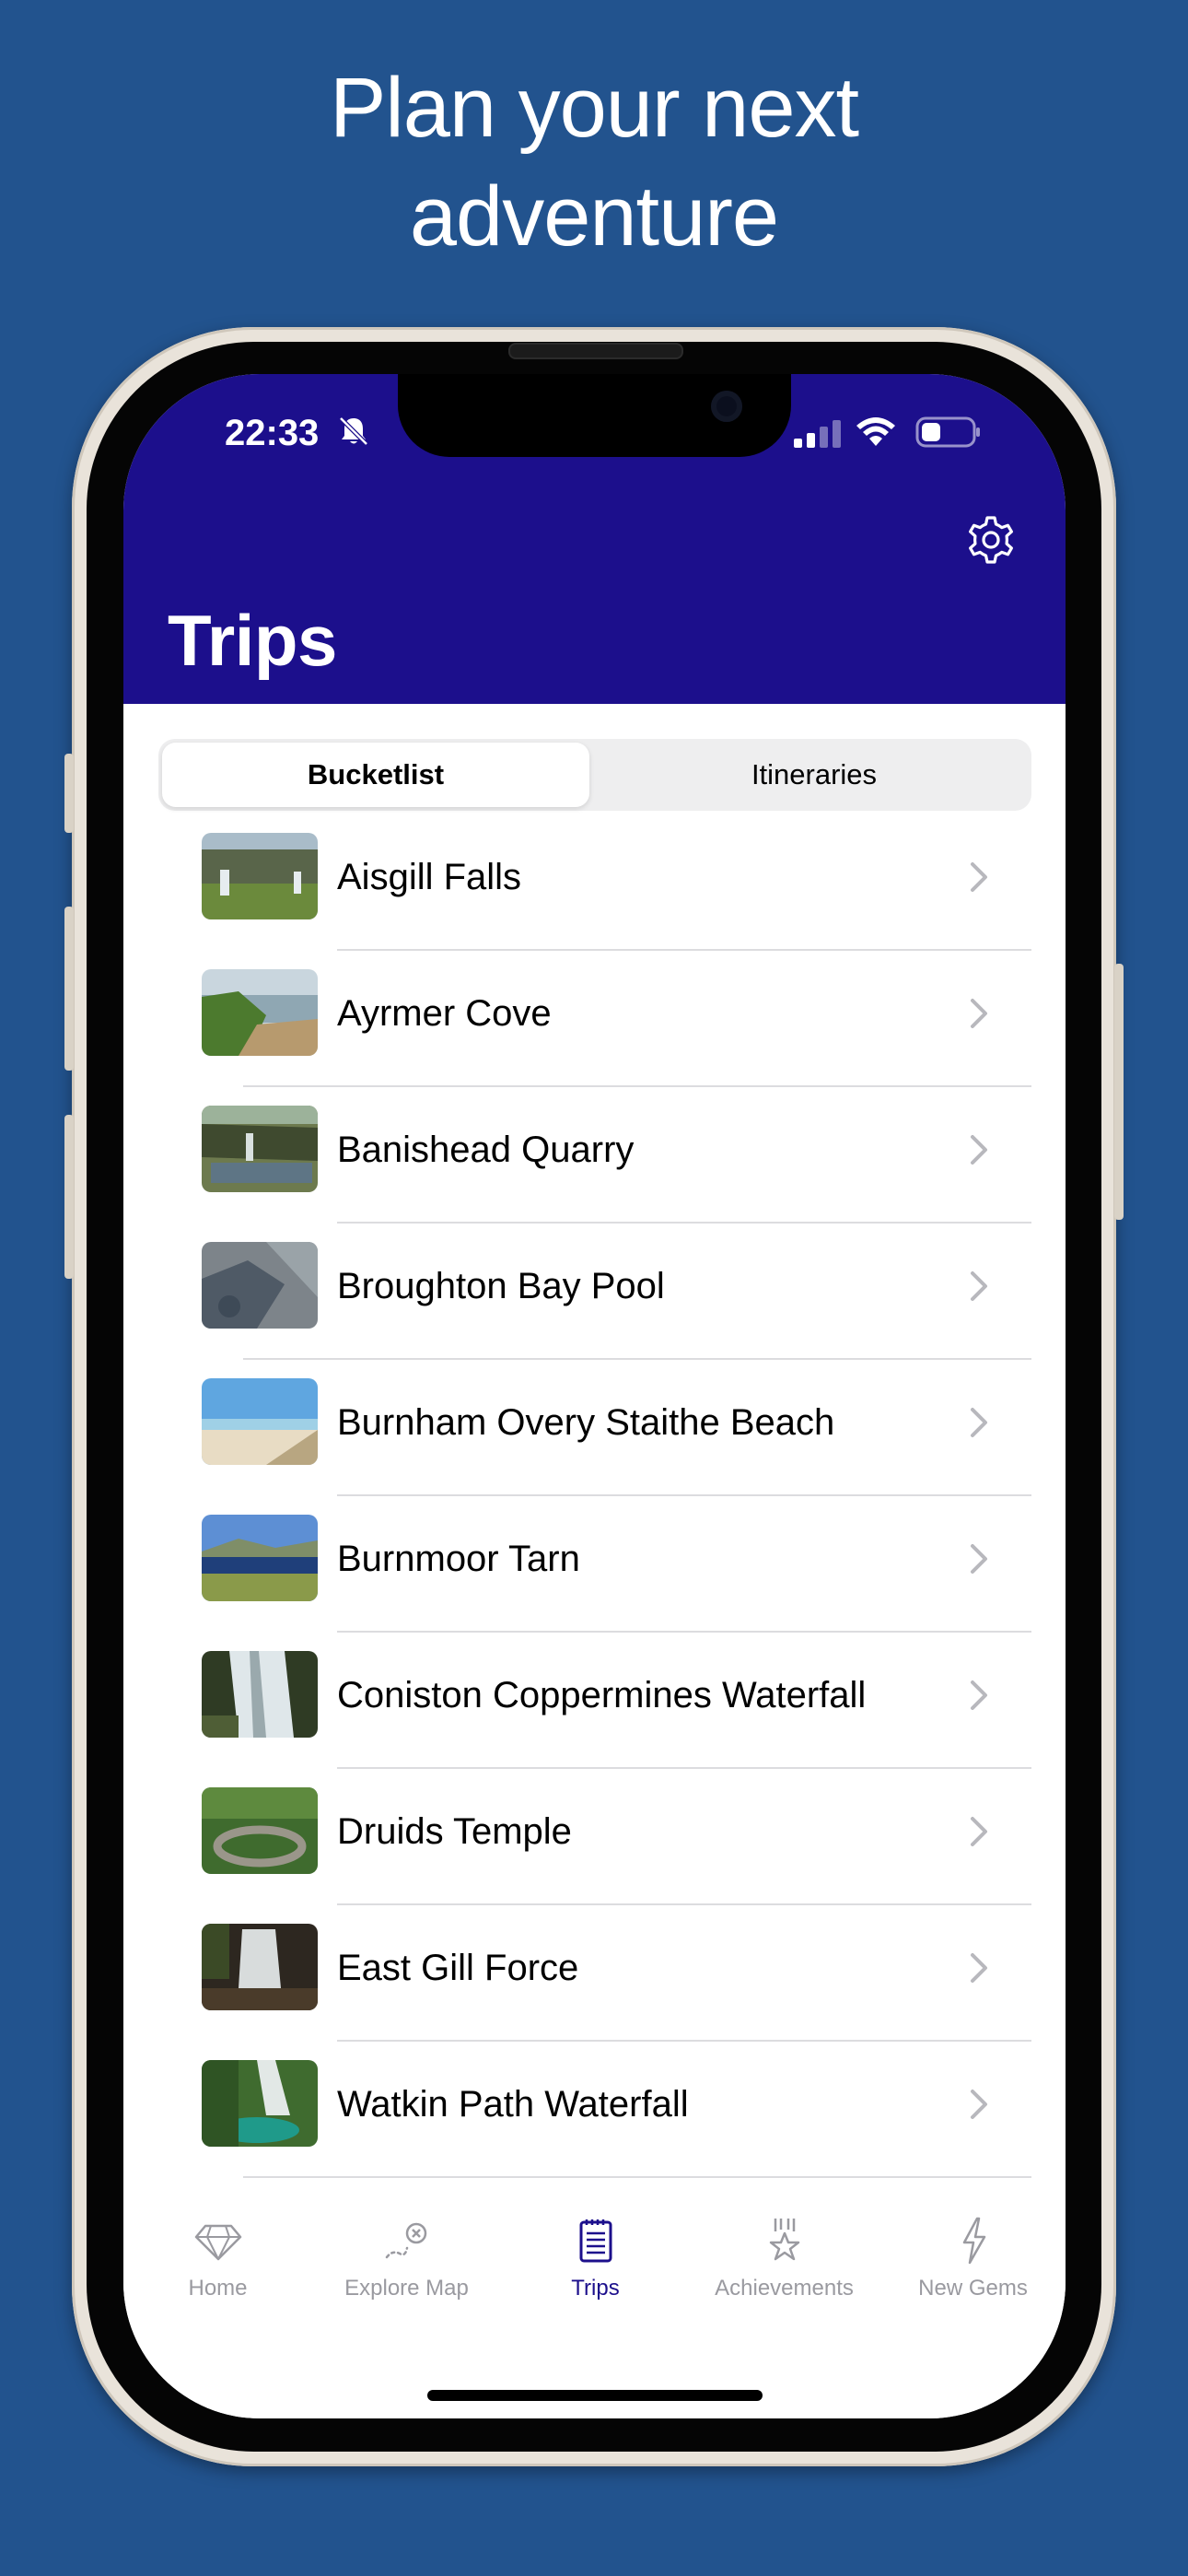  What do you see at coordinates (260, 1285) in the screenshot?
I see `broughton-bay-pool-thumbnail` at bounding box center [260, 1285].